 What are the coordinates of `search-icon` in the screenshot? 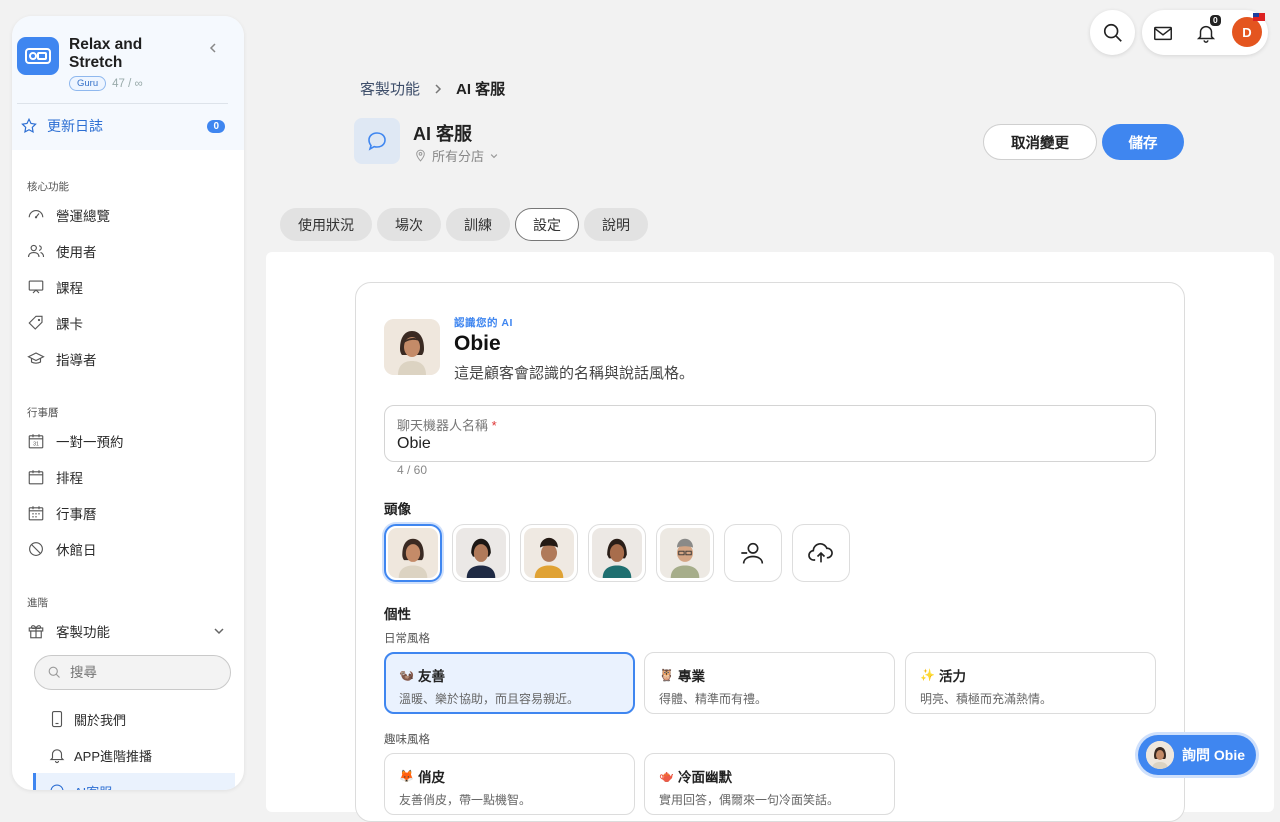 It's located at (54, 672).